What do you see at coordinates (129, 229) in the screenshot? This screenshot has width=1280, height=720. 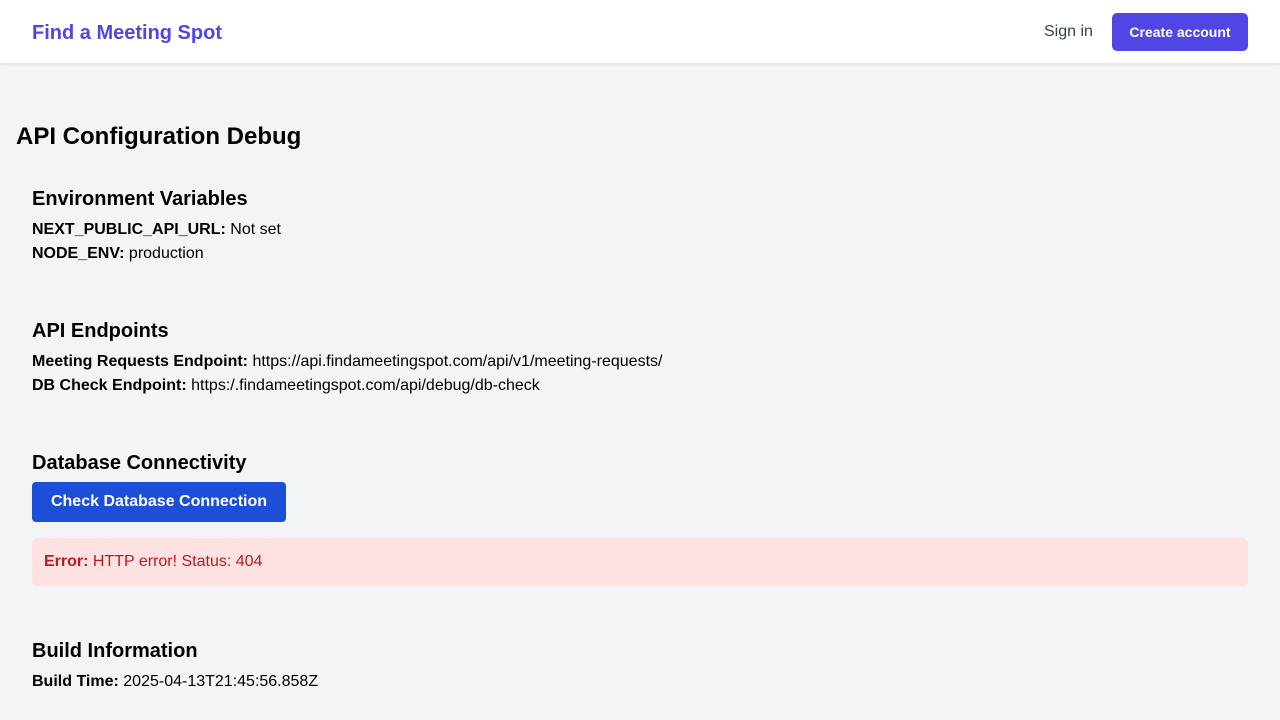 I see `env-key: NEXT_PUBLIC_API_URL:` at bounding box center [129, 229].